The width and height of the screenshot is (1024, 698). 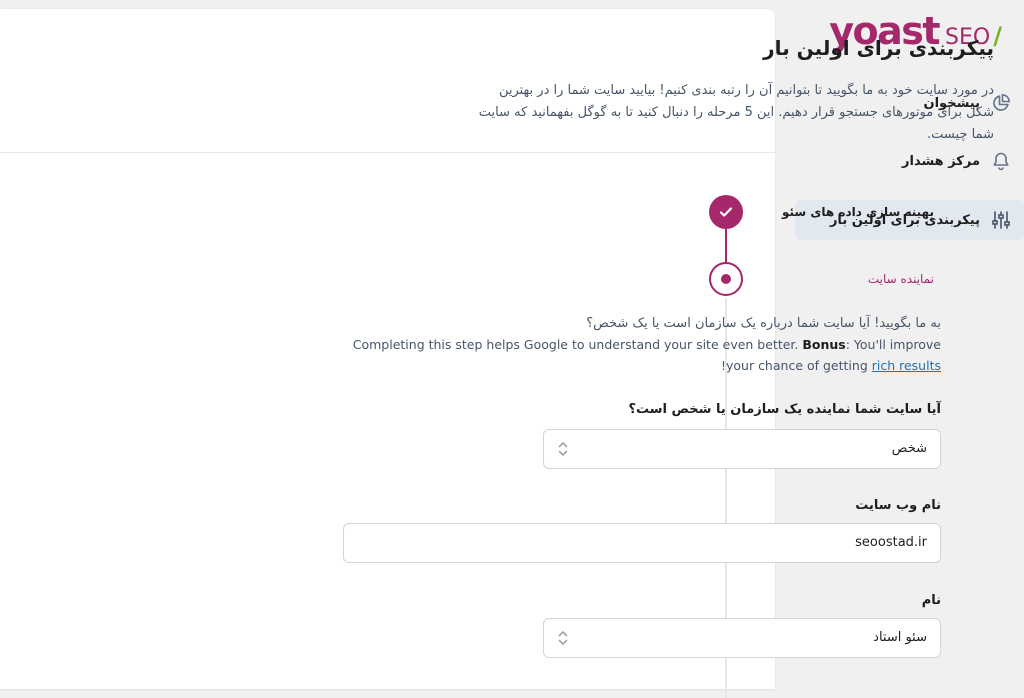 I want to click on checkmark-icon, so click(x=726, y=212).